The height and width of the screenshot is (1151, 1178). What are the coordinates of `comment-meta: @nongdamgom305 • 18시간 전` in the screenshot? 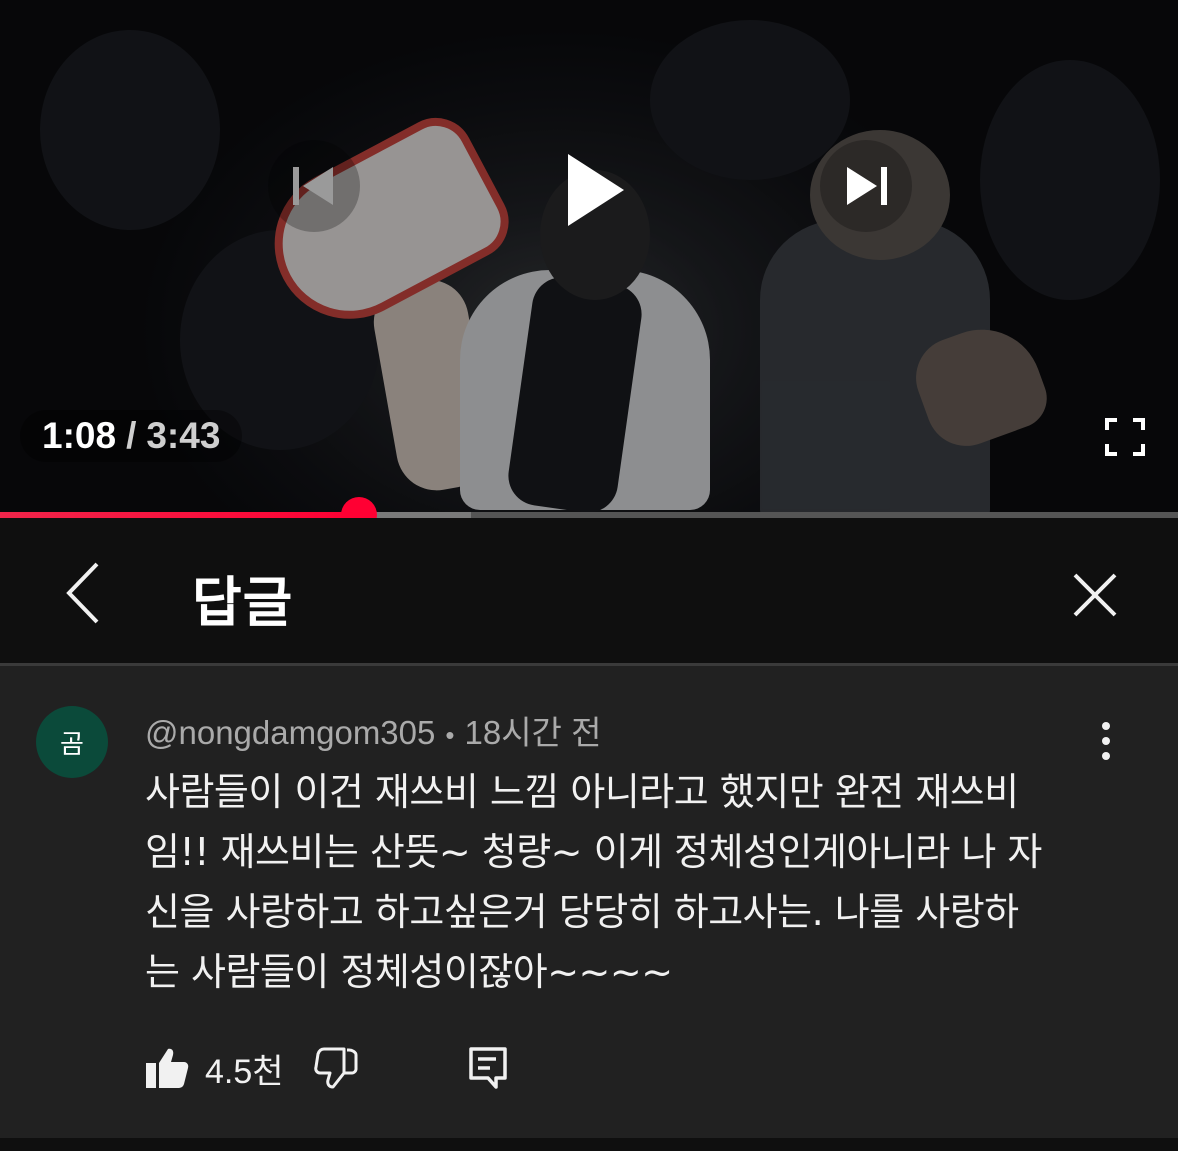 It's located at (373, 730).